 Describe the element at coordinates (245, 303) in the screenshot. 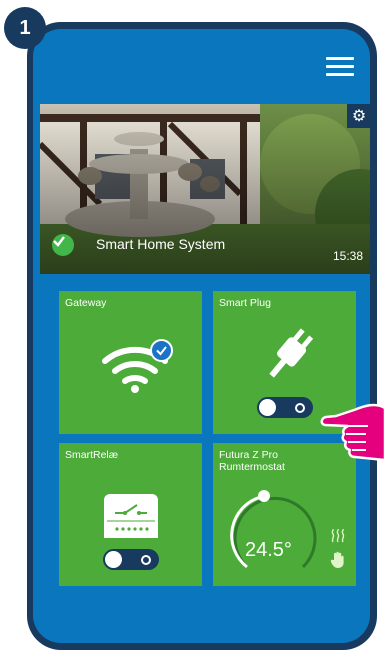

I see `tile-label: Smart Plug` at that location.